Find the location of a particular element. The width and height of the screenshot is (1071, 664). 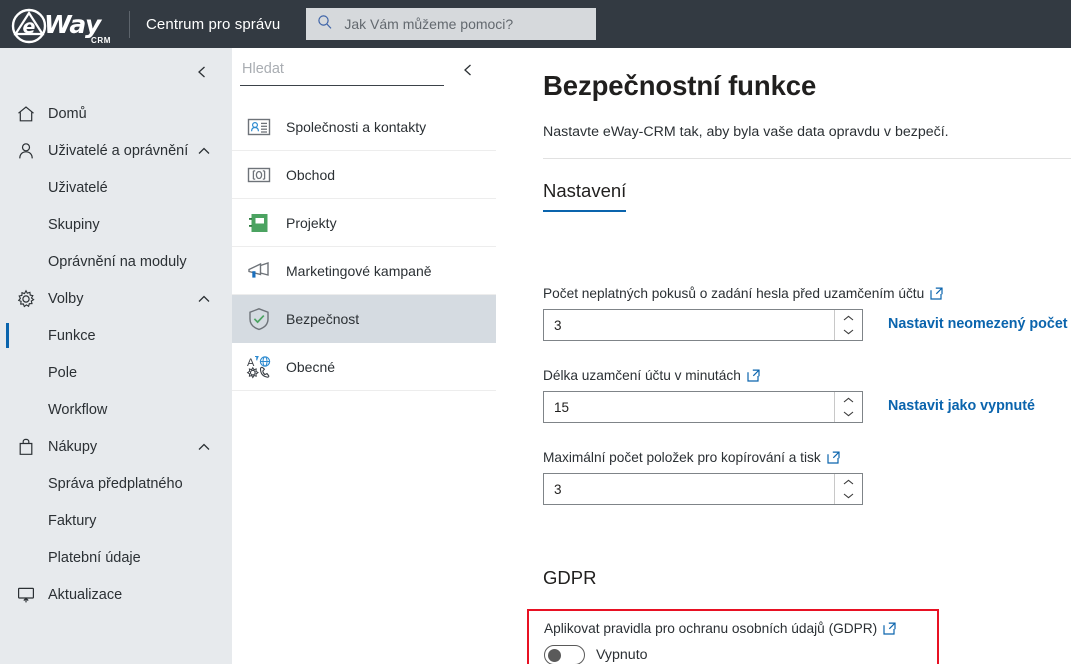

top-bar: e Way CRM Centrum pro správu is located at coordinates (535, 24).